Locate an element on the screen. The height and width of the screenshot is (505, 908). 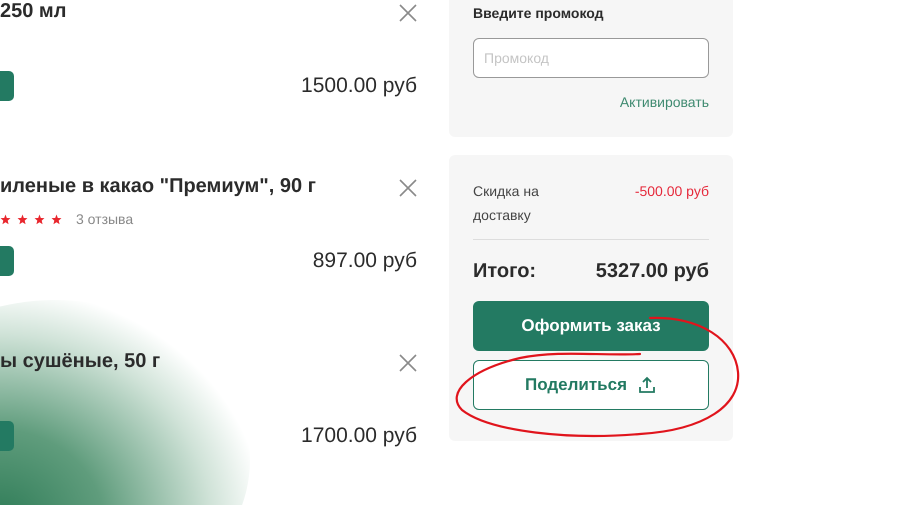
total-label: Итого: is located at coordinates (504, 271).